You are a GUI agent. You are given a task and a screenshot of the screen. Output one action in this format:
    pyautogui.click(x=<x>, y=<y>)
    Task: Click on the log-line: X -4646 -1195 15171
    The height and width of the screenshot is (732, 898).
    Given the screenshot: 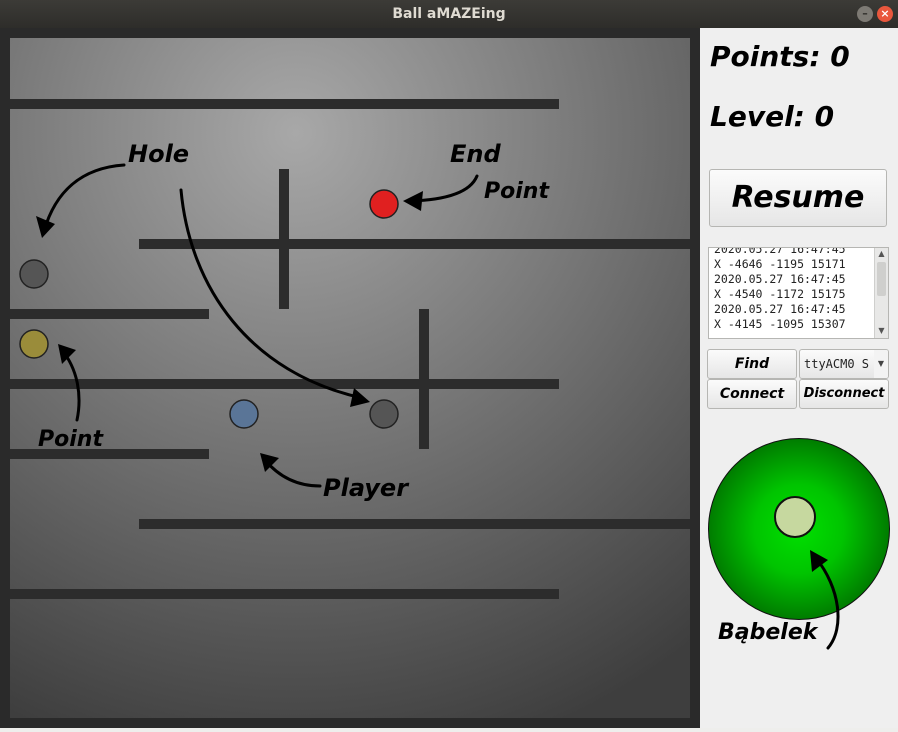 What is the action you would take?
    pyautogui.click(x=780, y=264)
    